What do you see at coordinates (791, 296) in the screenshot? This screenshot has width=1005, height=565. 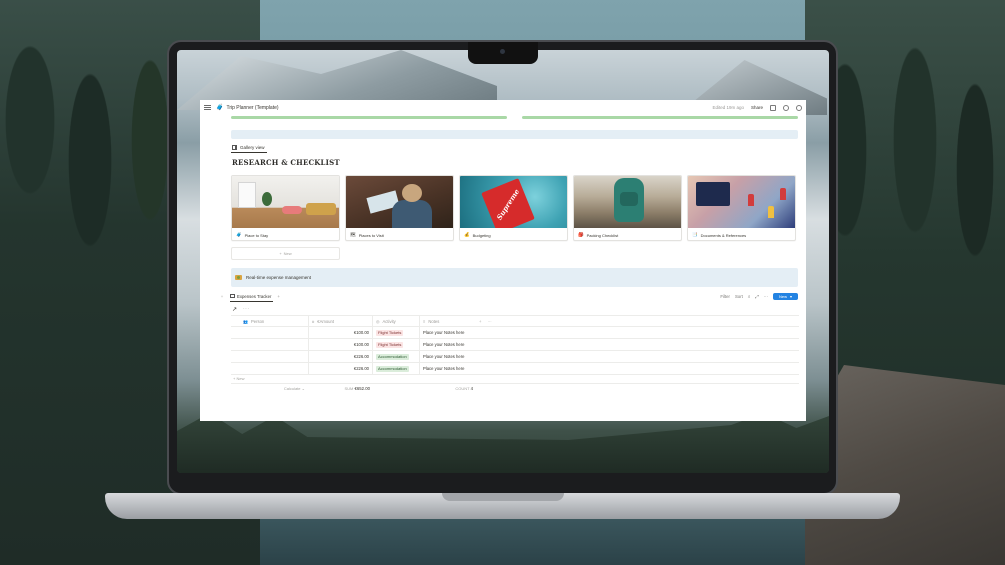 I see `chevron-down-icon: ▾` at bounding box center [791, 296].